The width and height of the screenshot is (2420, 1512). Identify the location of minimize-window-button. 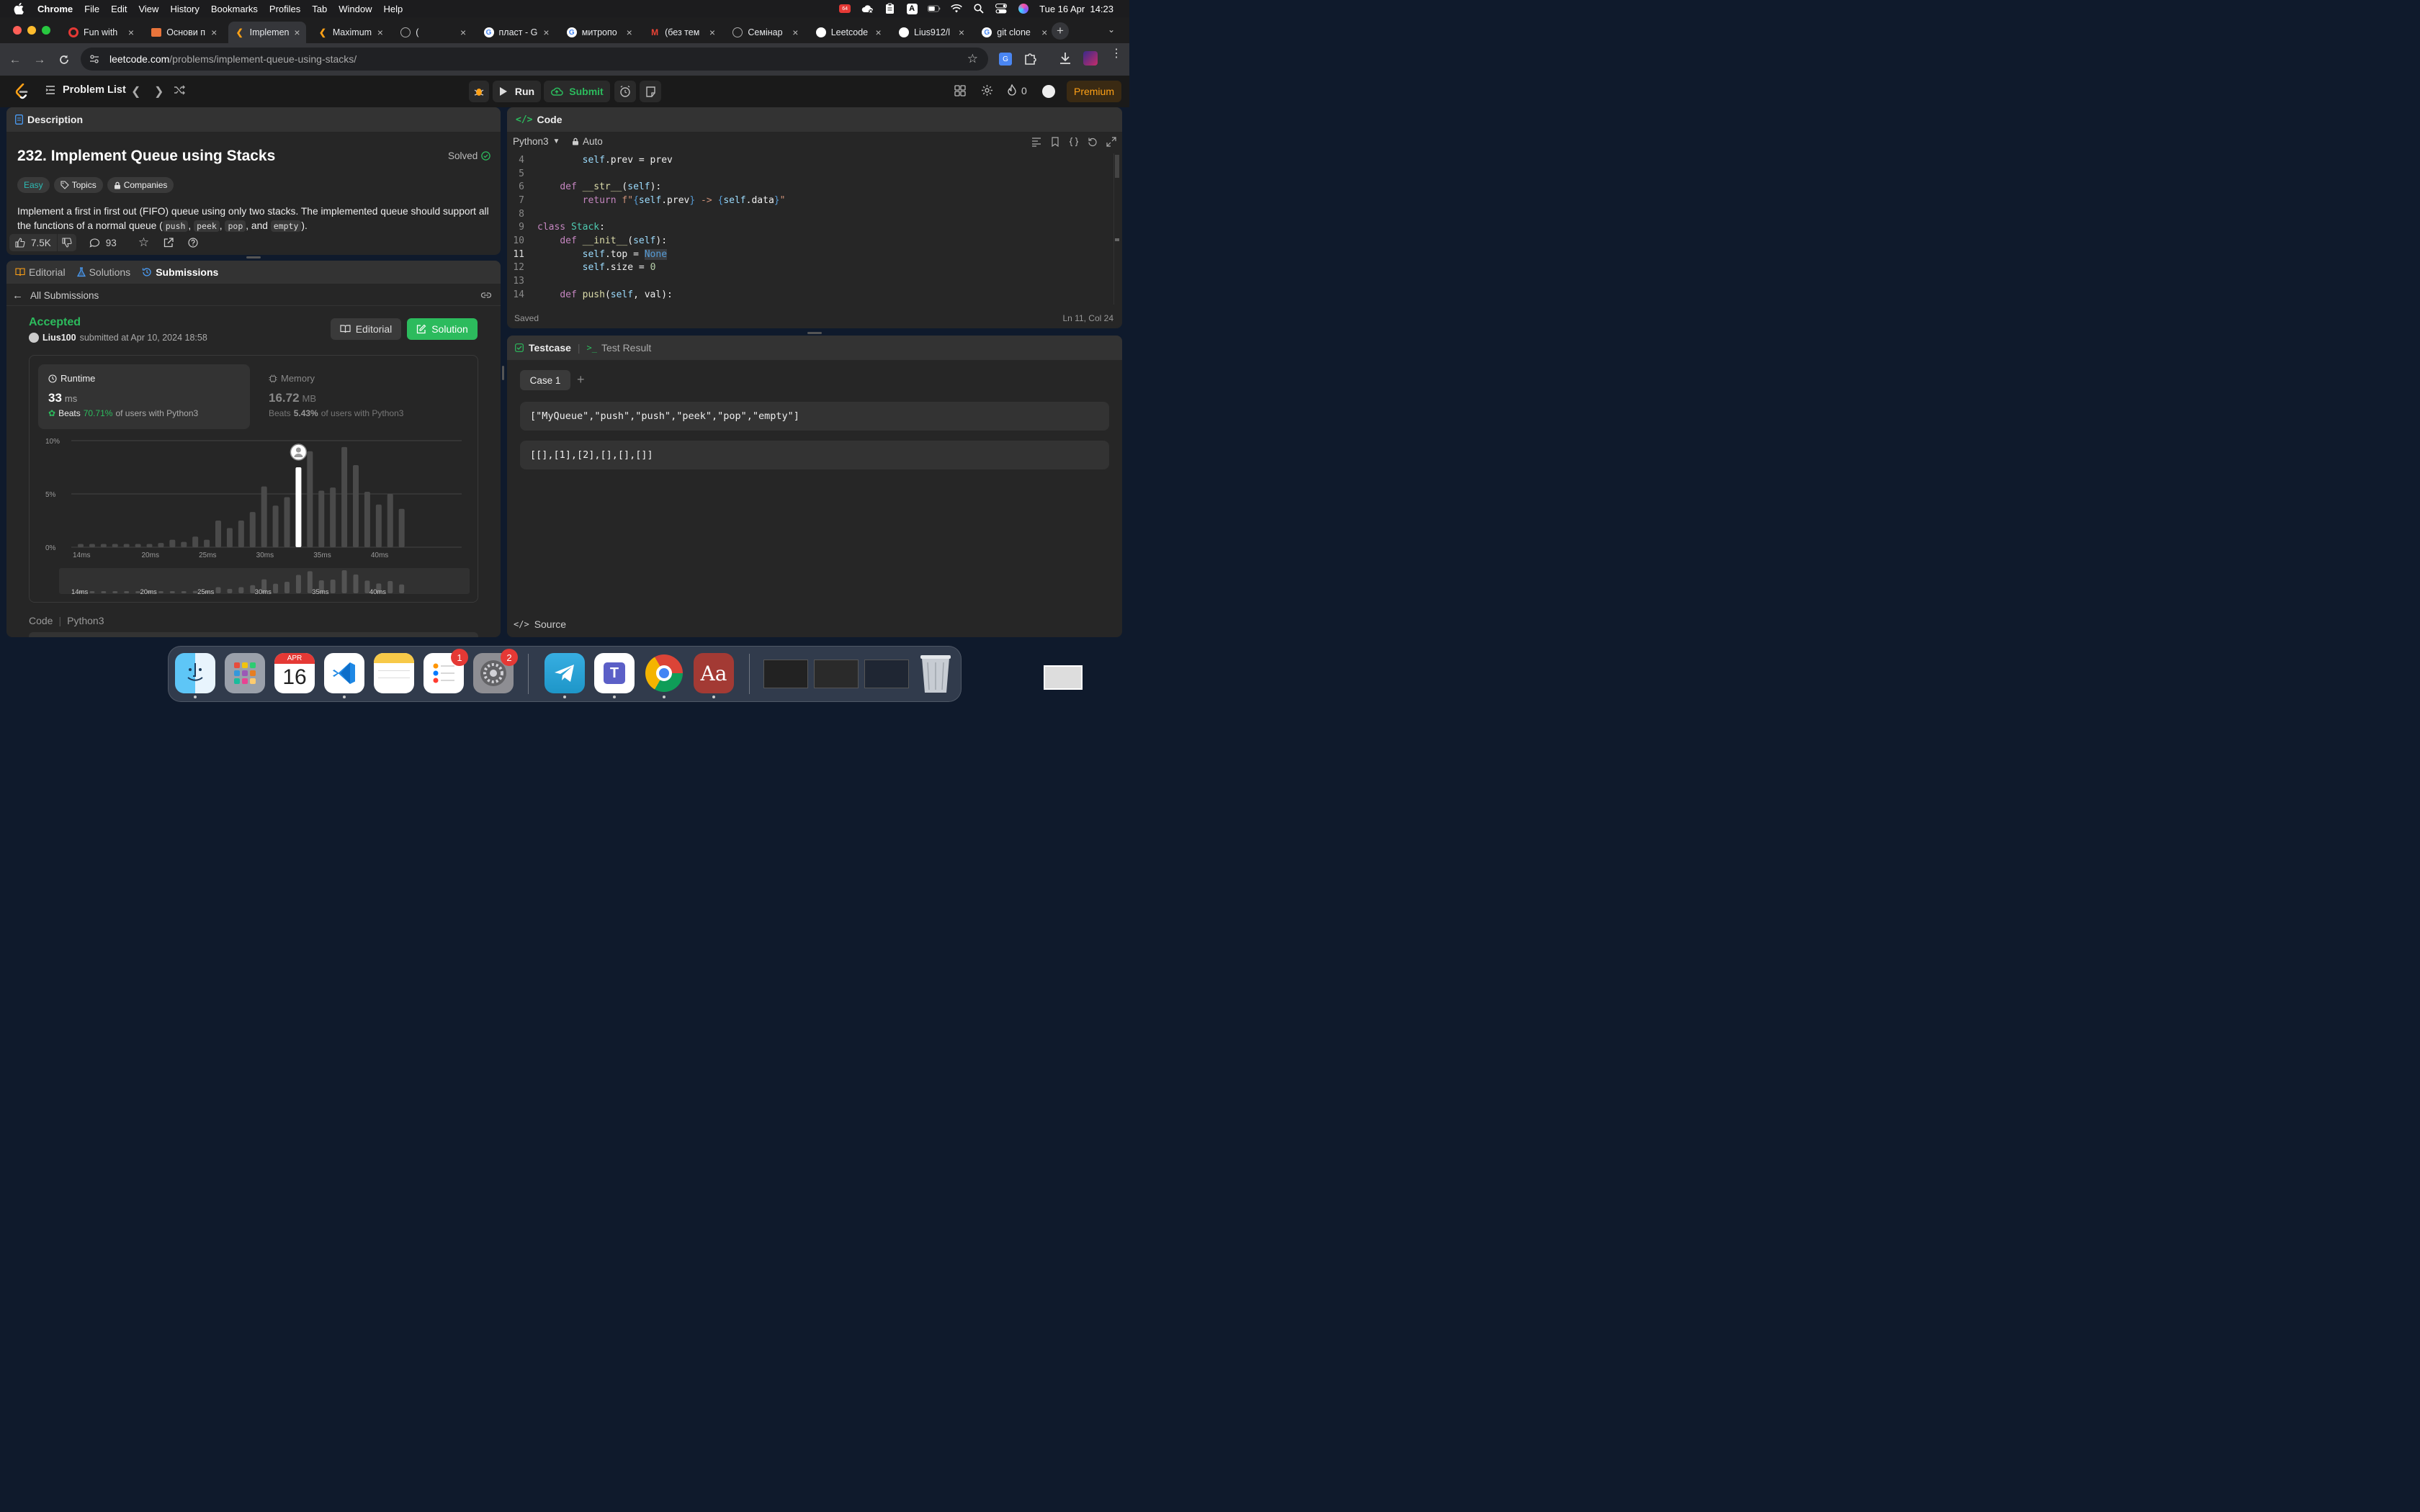
(31, 30).